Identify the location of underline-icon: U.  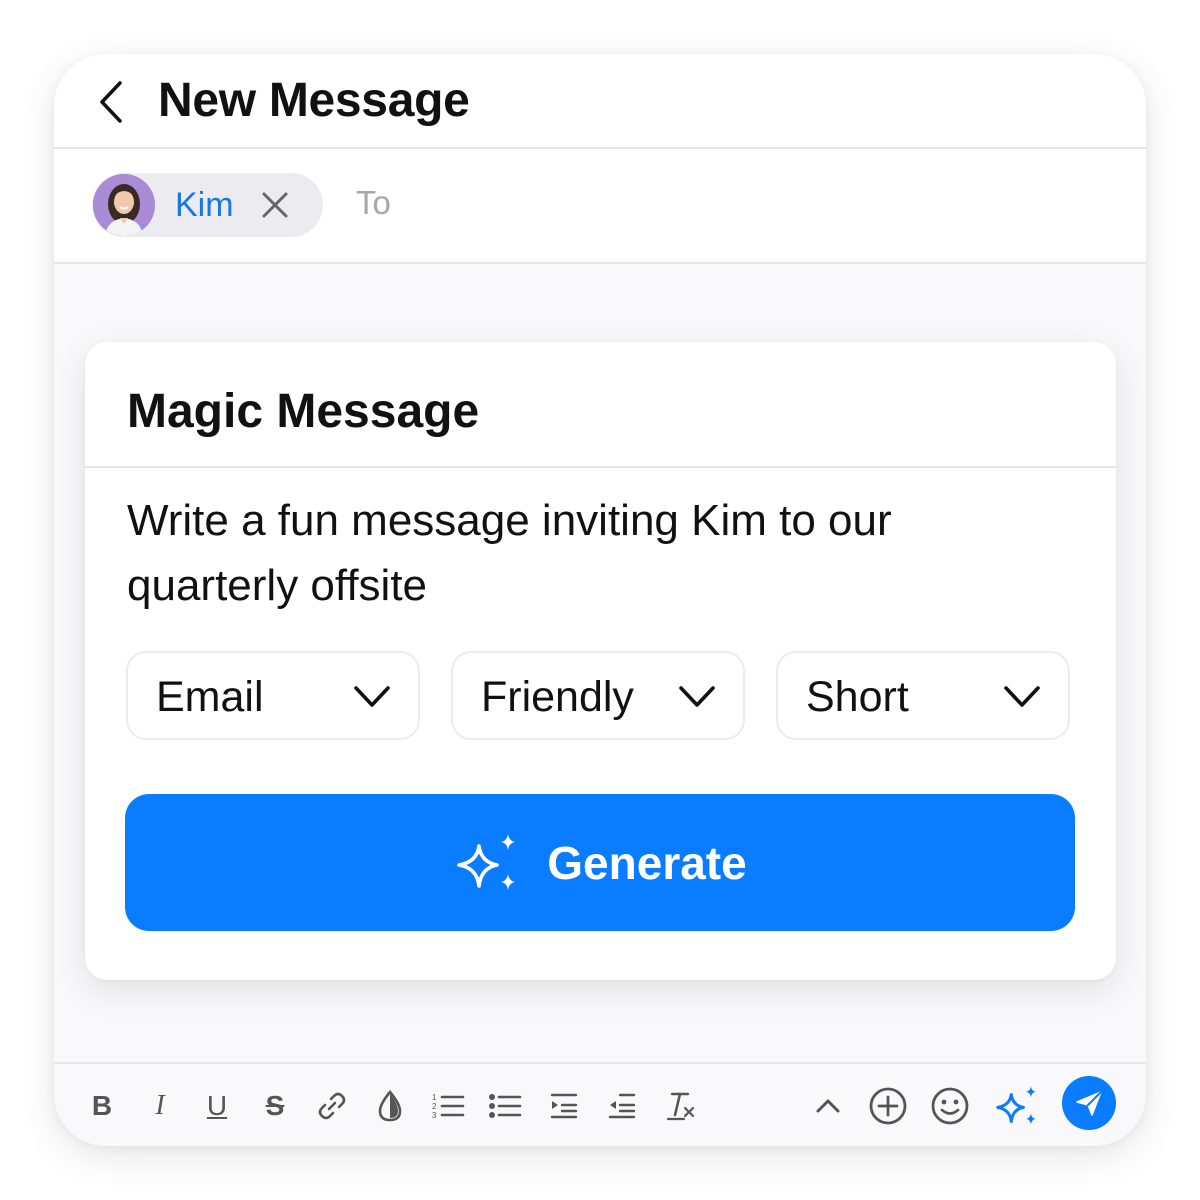
(217, 1105).